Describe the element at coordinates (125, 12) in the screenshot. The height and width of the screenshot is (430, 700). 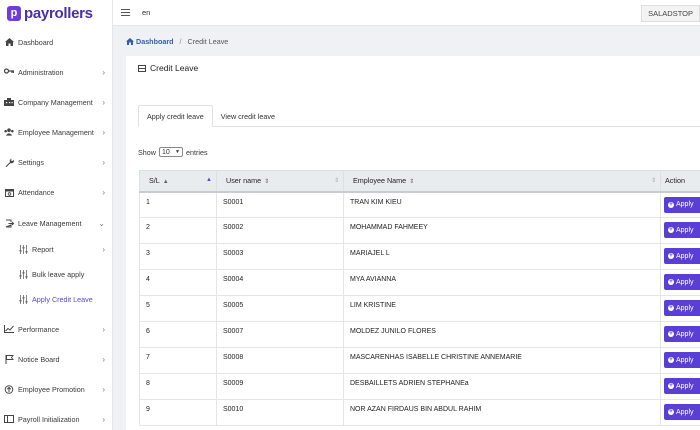
I see `hamburger-icon` at that location.